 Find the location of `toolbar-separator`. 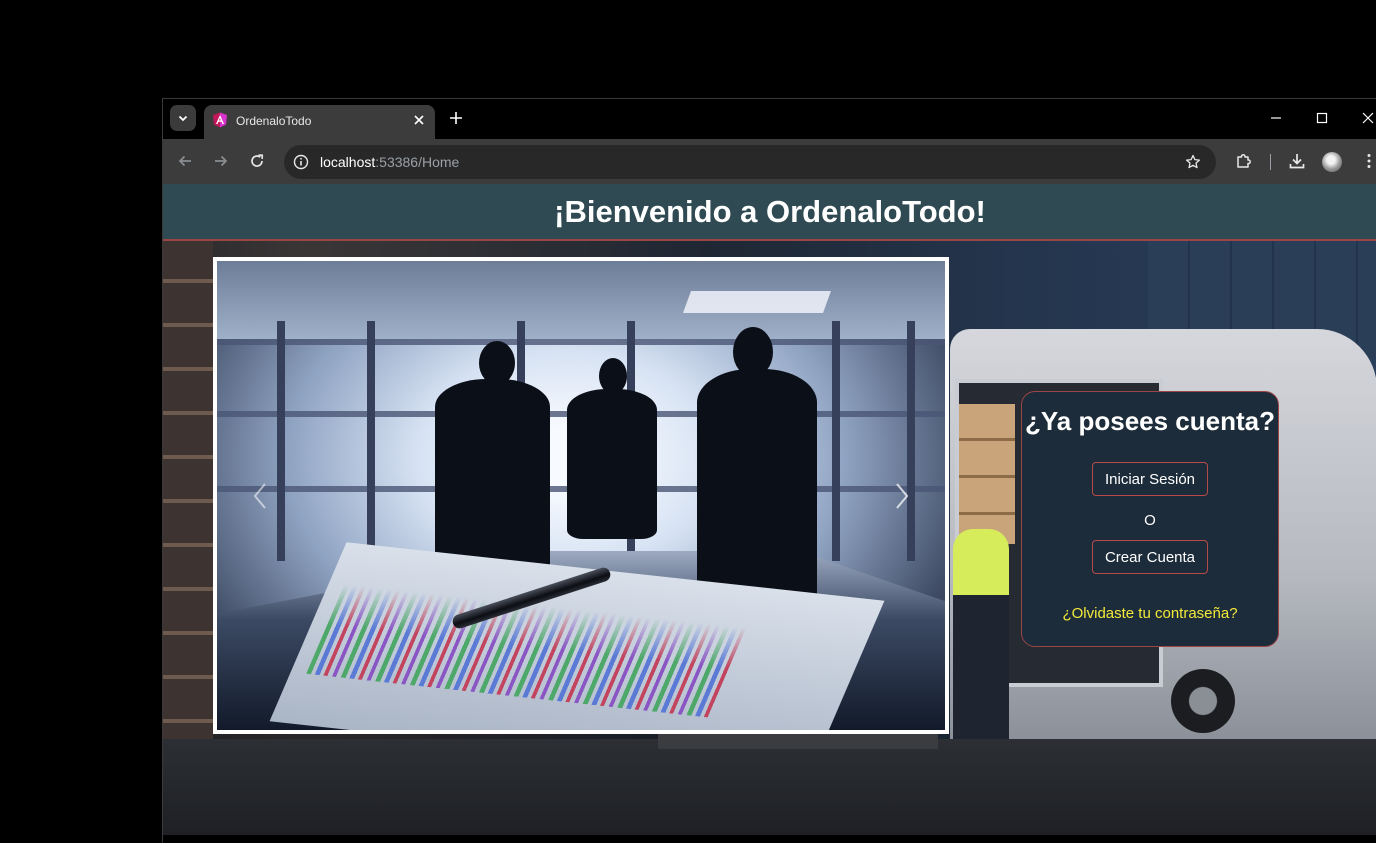

toolbar-separator is located at coordinates (1270, 162).